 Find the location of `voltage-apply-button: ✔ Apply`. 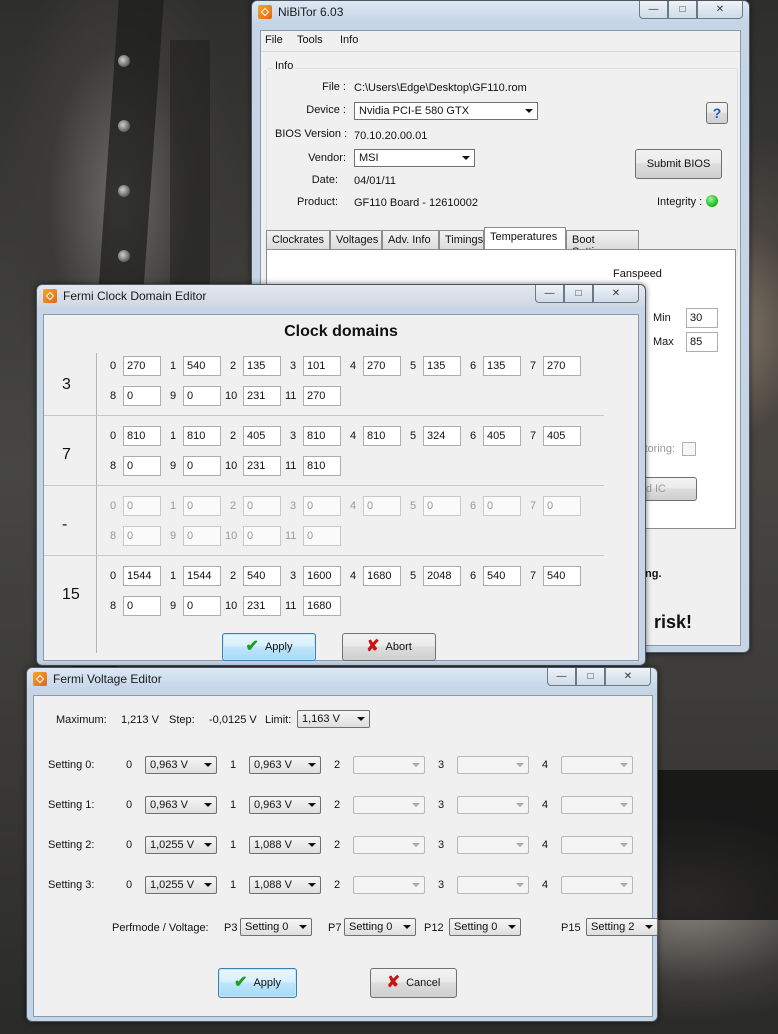

voltage-apply-button: ✔ Apply is located at coordinates (257, 983).